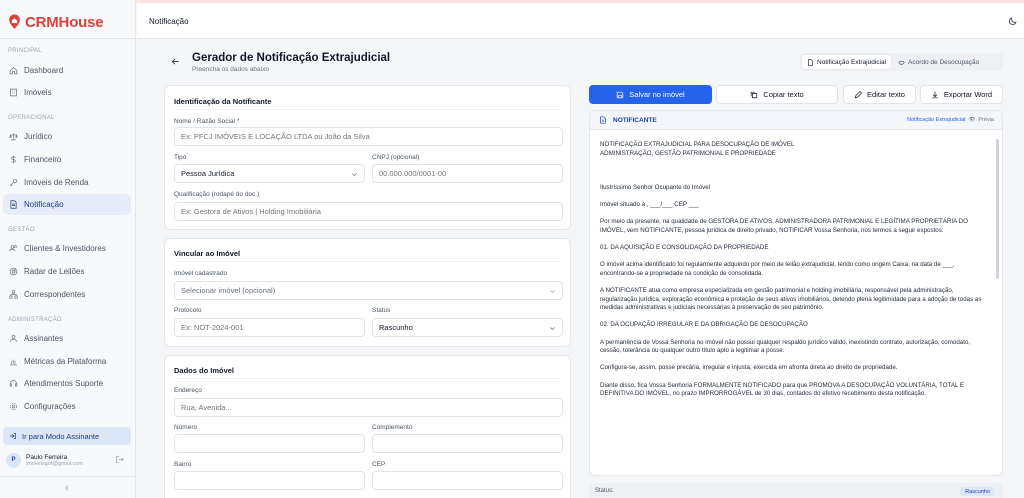 Image resolution: width=1024 pixels, height=498 pixels. Describe the element at coordinates (55, 294) in the screenshot. I see `sidebar-item-label: Correspondentes` at that location.